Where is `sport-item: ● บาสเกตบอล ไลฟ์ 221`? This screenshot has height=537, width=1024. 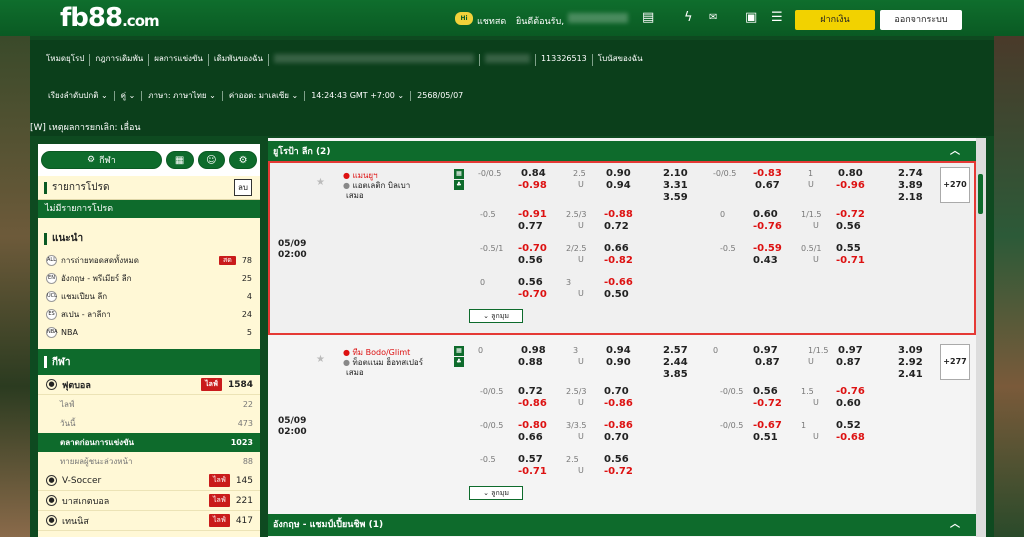
sport-item: ● บาสเกตบอล ไลฟ์ 221 is located at coordinates (149, 501).